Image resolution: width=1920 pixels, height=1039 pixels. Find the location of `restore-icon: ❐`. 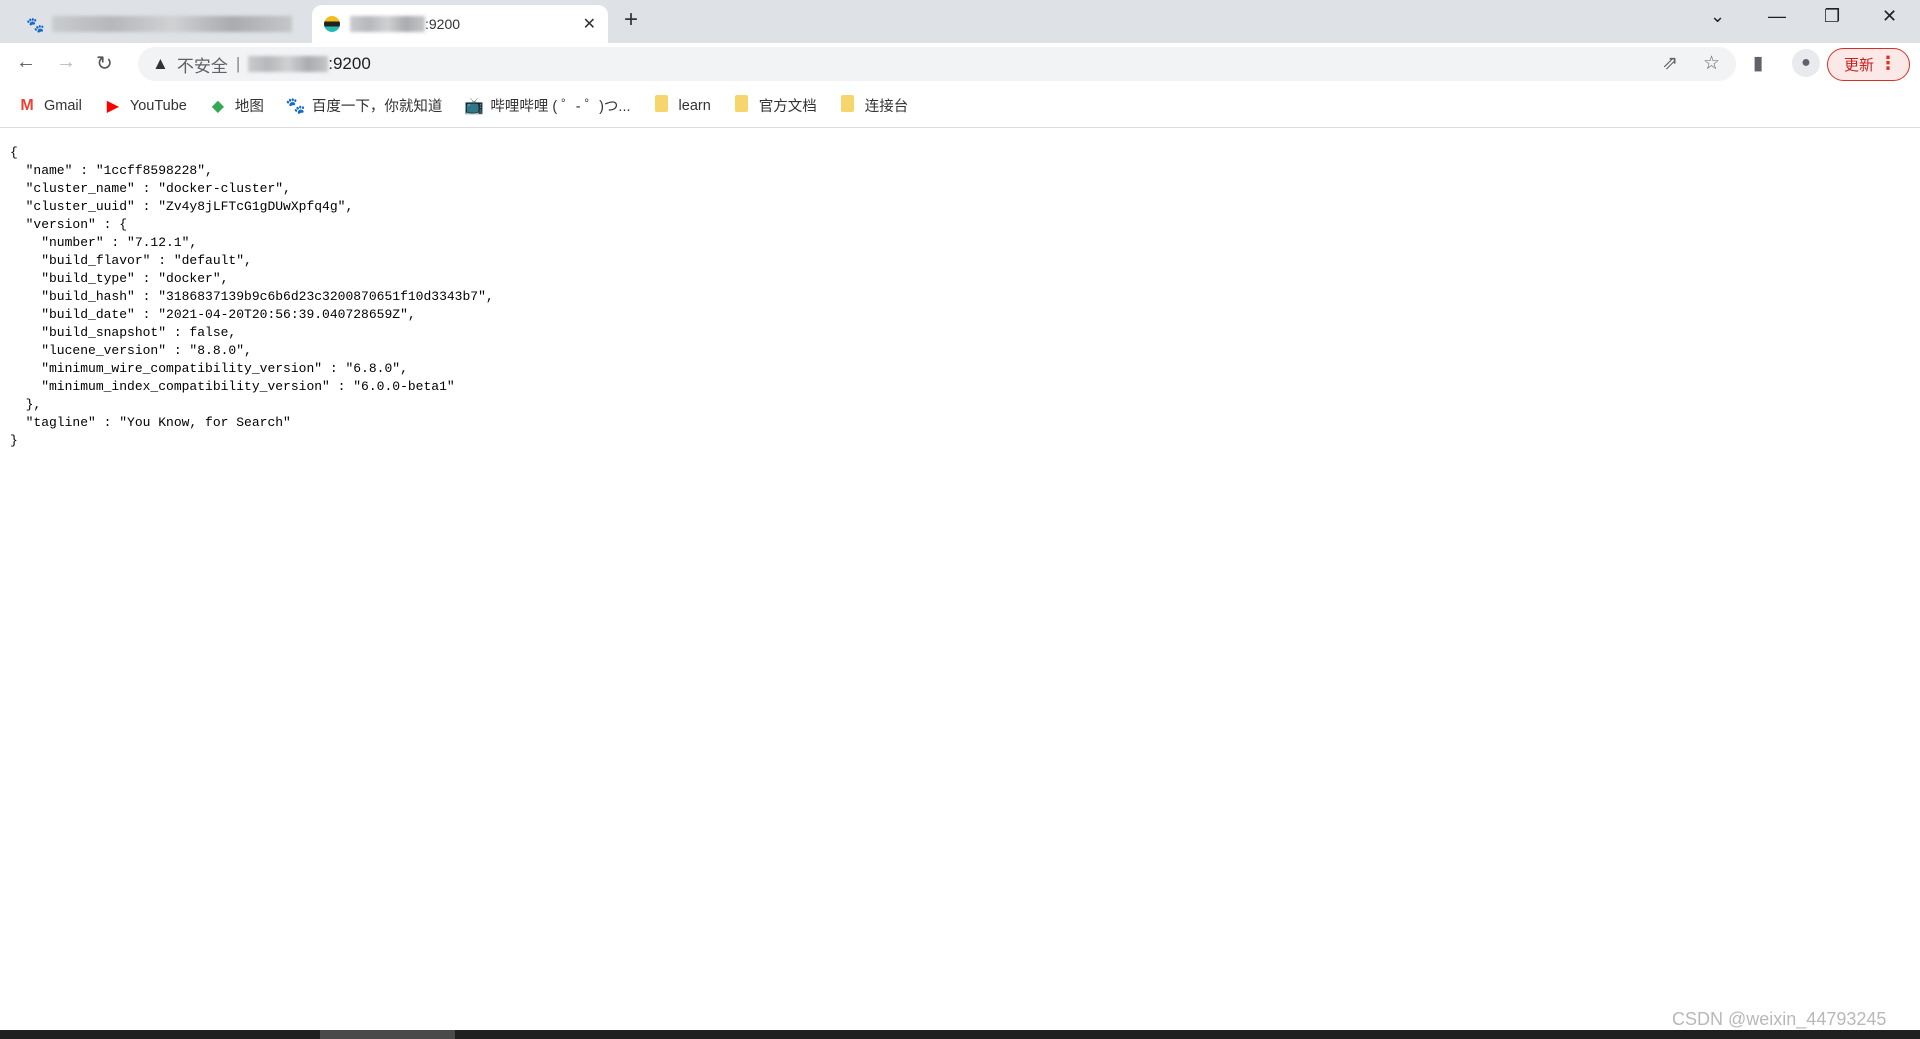

restore-icon: ❐ is located at coordinates (1832, 16).